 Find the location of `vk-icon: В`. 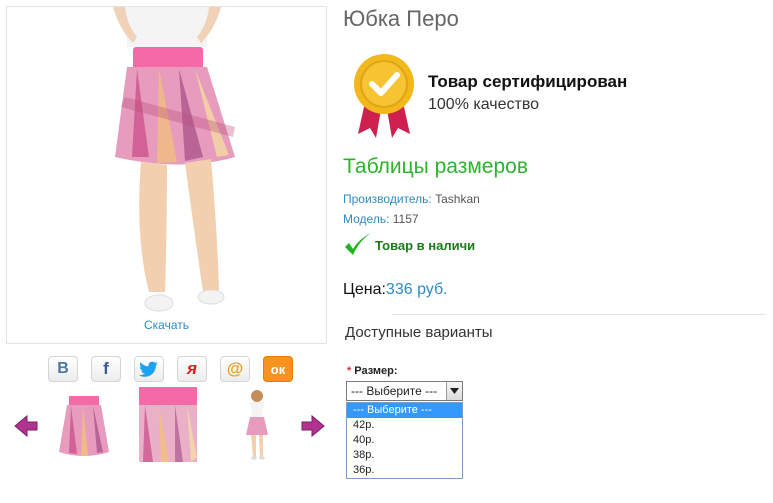

vk-icon: В is located at coordinates (63, 368).